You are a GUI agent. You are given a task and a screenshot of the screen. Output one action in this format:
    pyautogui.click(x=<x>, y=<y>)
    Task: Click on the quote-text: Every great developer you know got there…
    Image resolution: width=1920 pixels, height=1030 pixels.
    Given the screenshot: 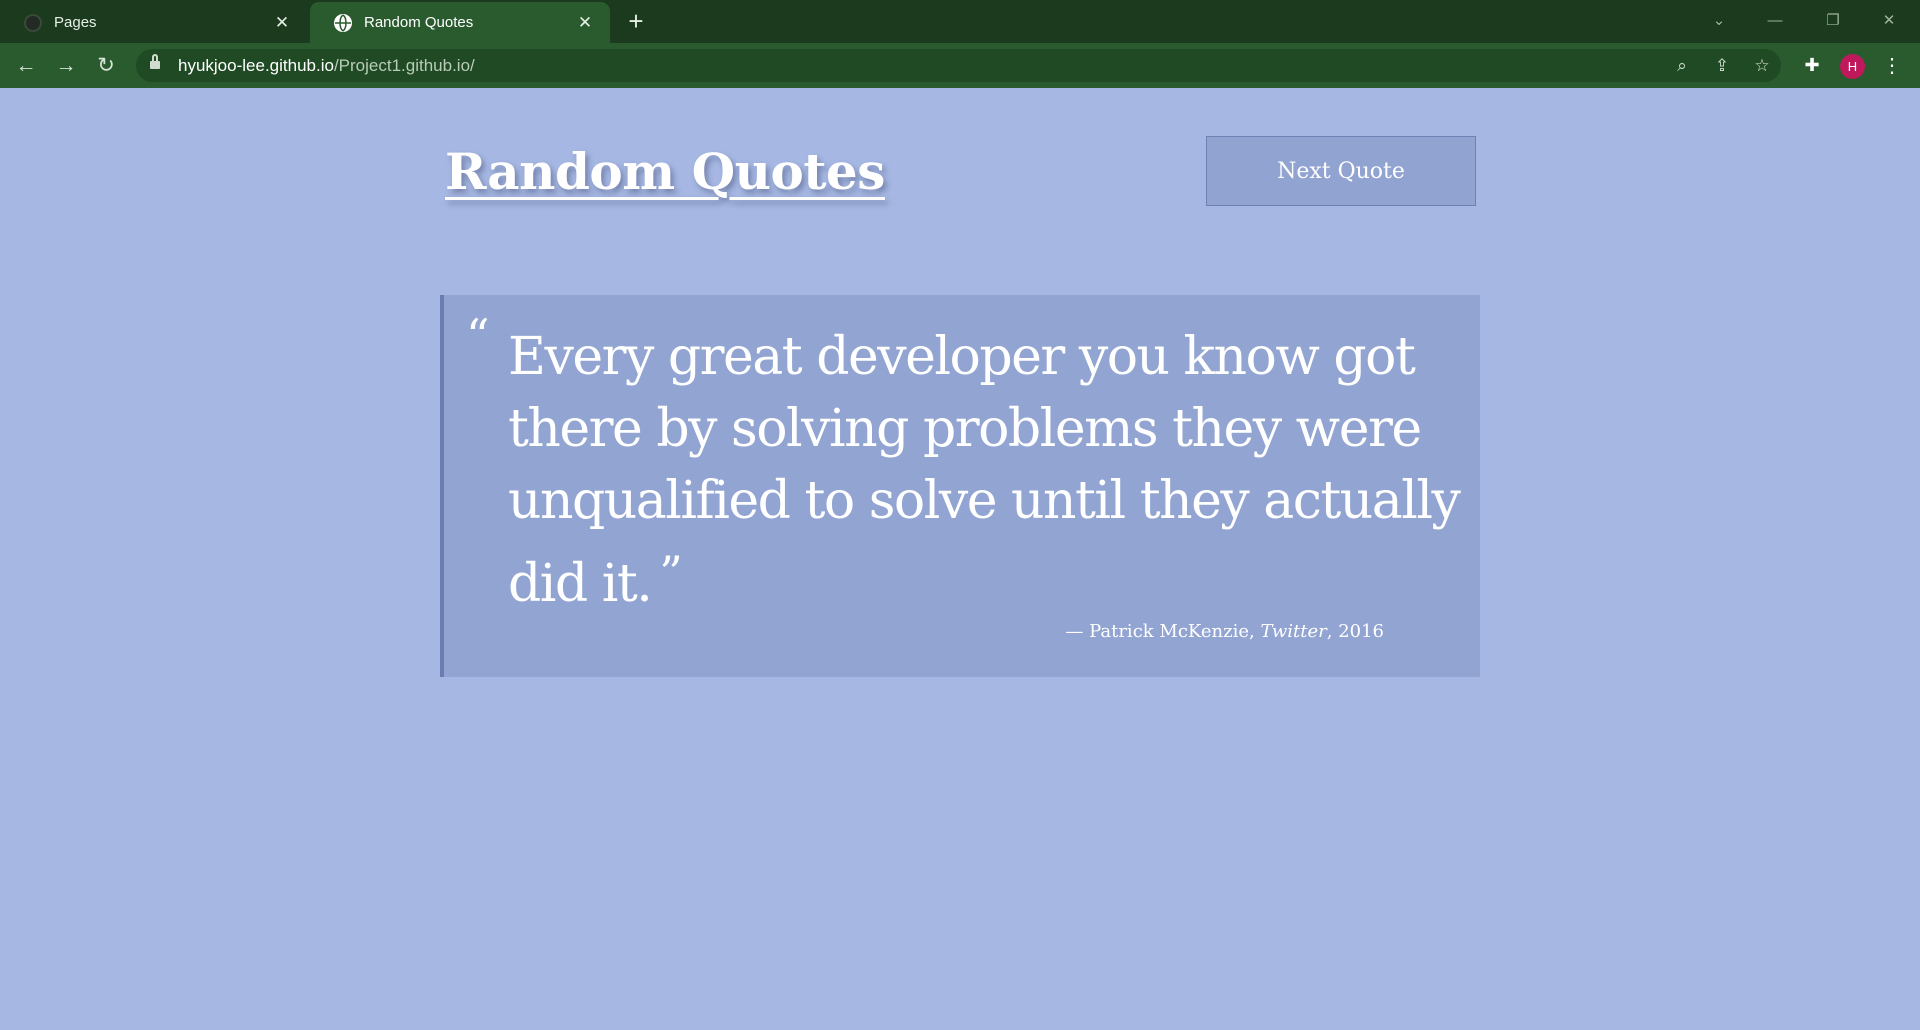 What is the action you would take?
    pyautogui.click(x=984, y=470)
    